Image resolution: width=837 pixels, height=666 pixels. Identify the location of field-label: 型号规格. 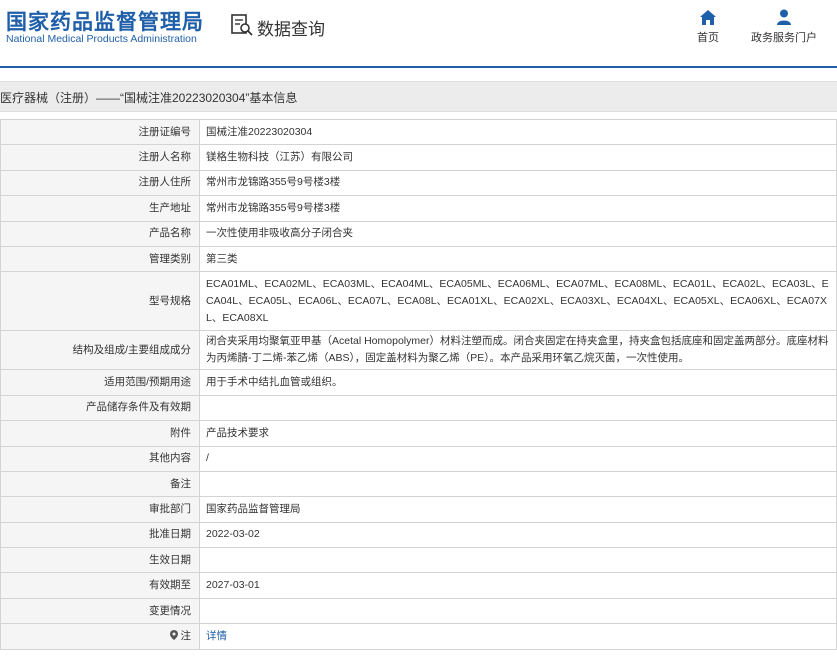
(100, 301).